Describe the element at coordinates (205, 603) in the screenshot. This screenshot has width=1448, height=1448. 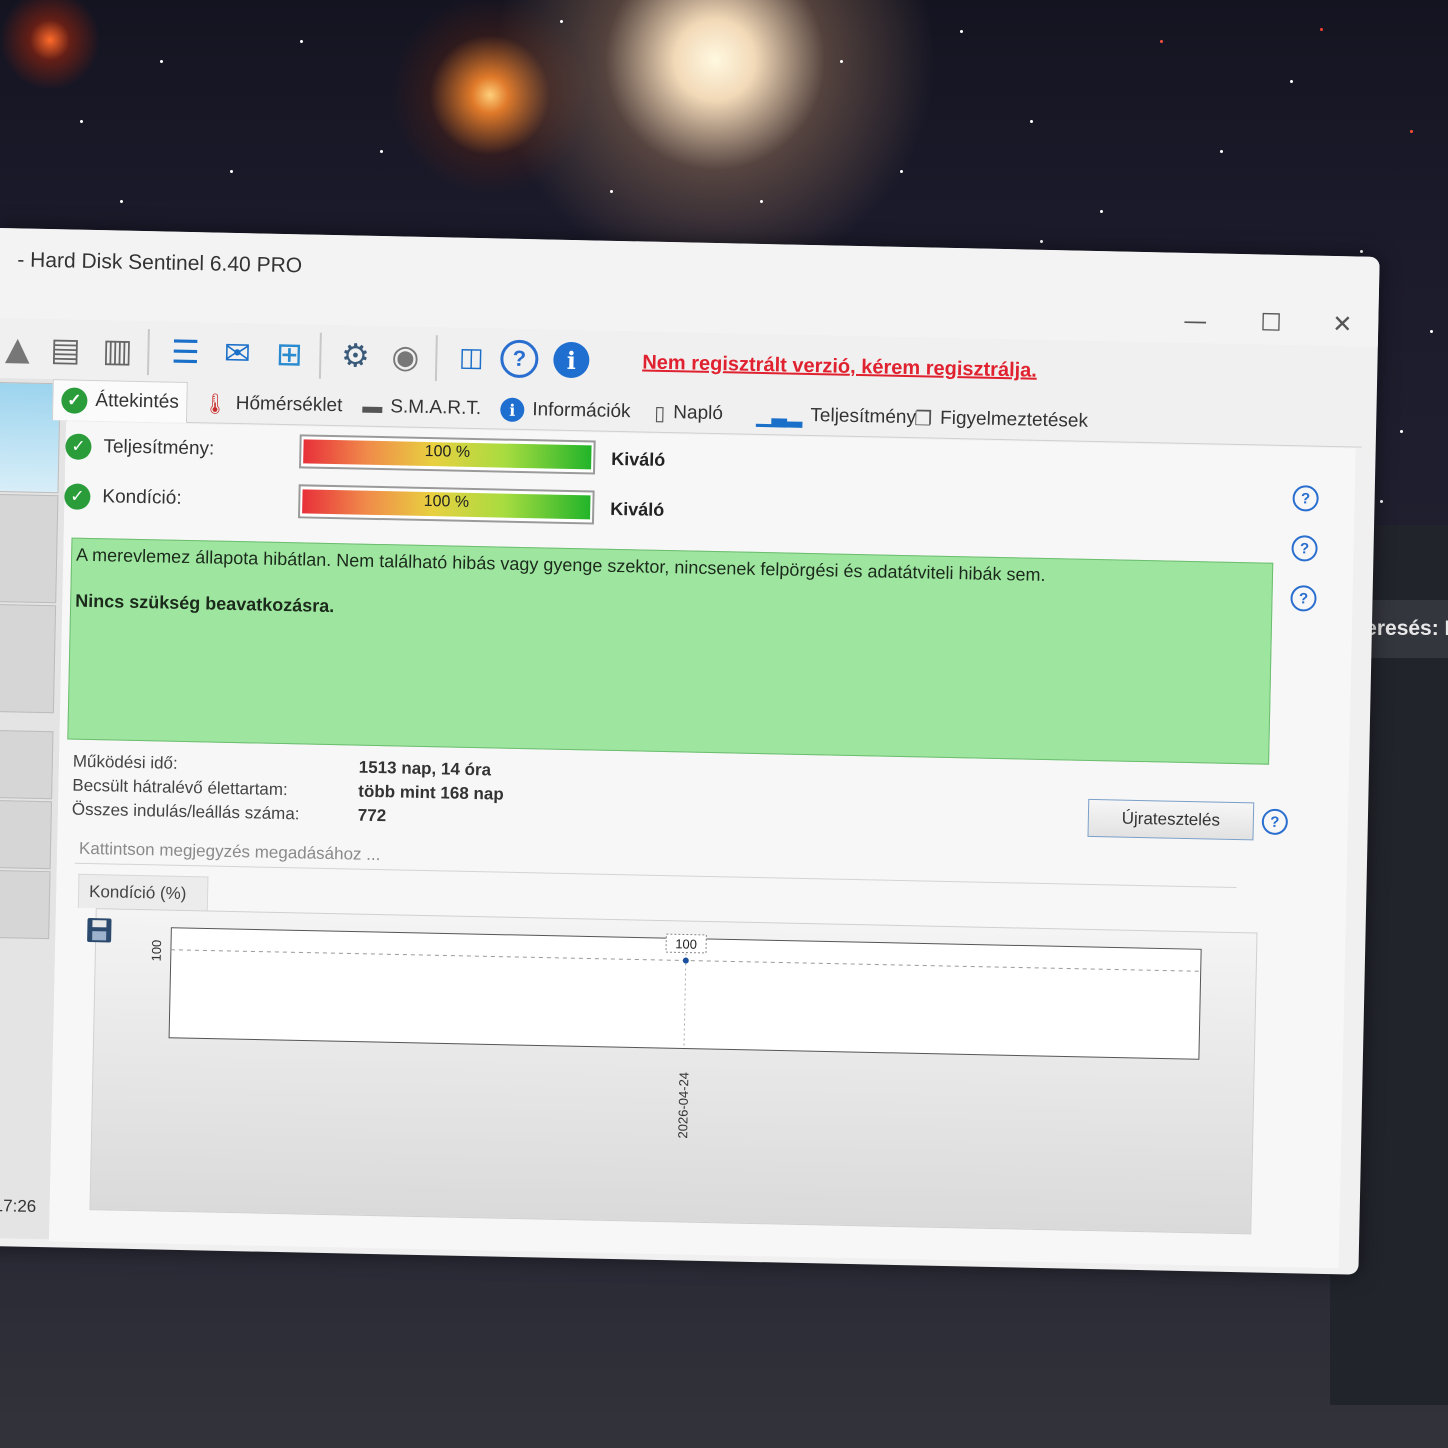
I see `status-action: Nincs szükség beavatkozásra.` at that location.